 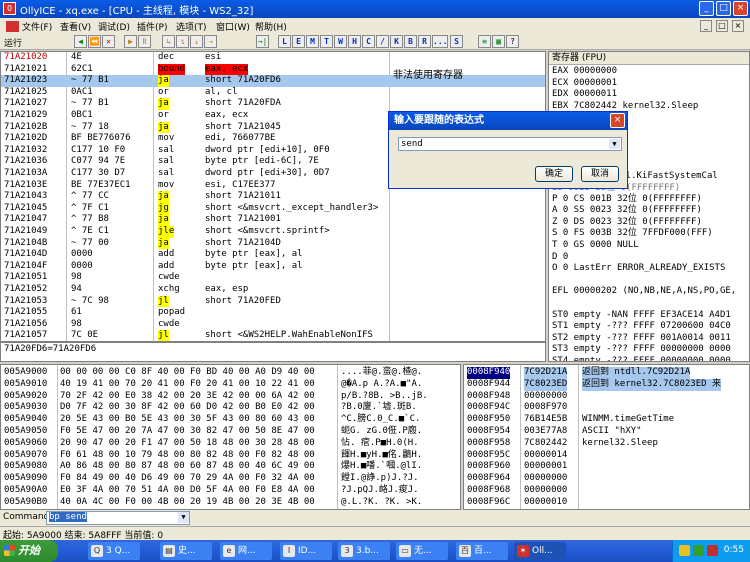 I want to click on stack-row: 0008F958 7C802442 kernel32.Sleep, so click(x=606, y=444).